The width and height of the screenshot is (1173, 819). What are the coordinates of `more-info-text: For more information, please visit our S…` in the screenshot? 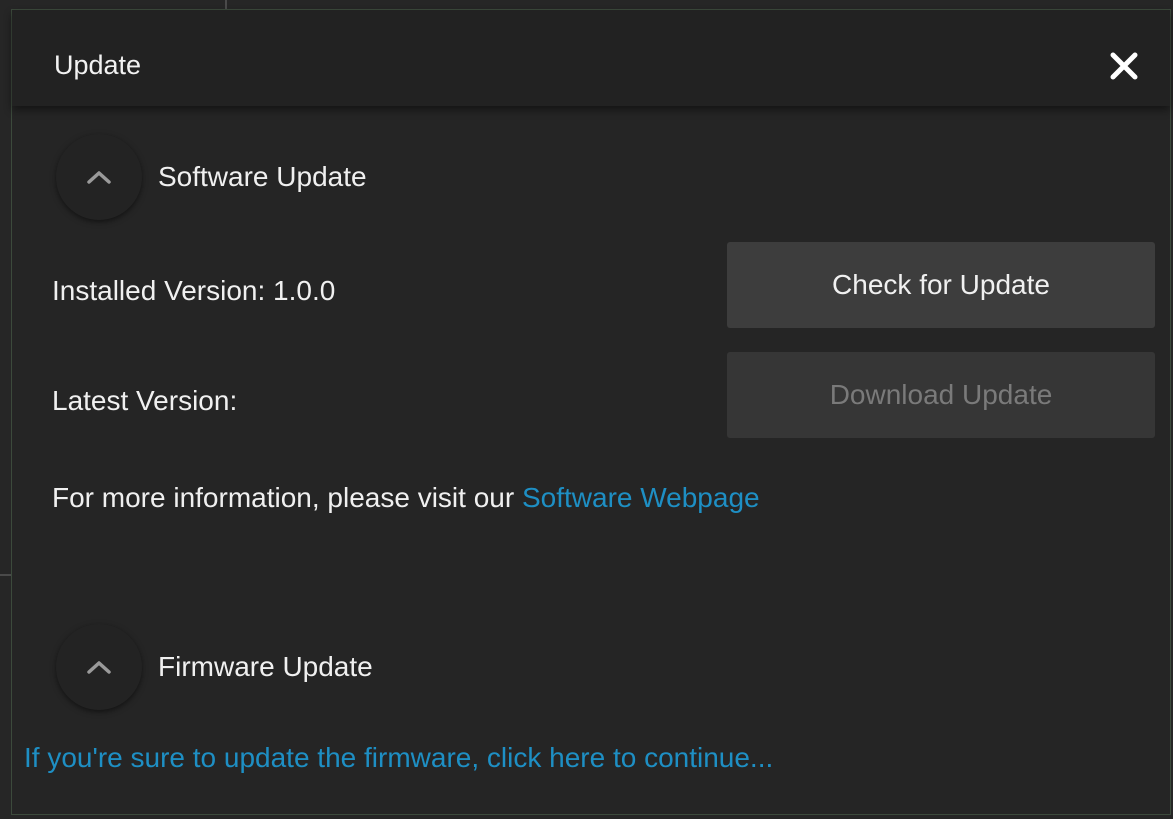 It's located at (406, 498).